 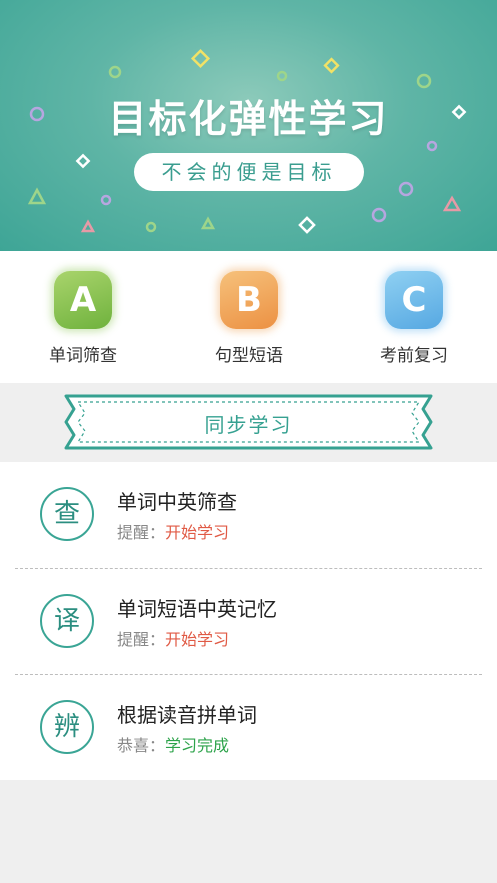 What do you see at coordinates (414, 356) in the screenshot?
I see `category-label: 考前复习` at bounding box center [414, 356].